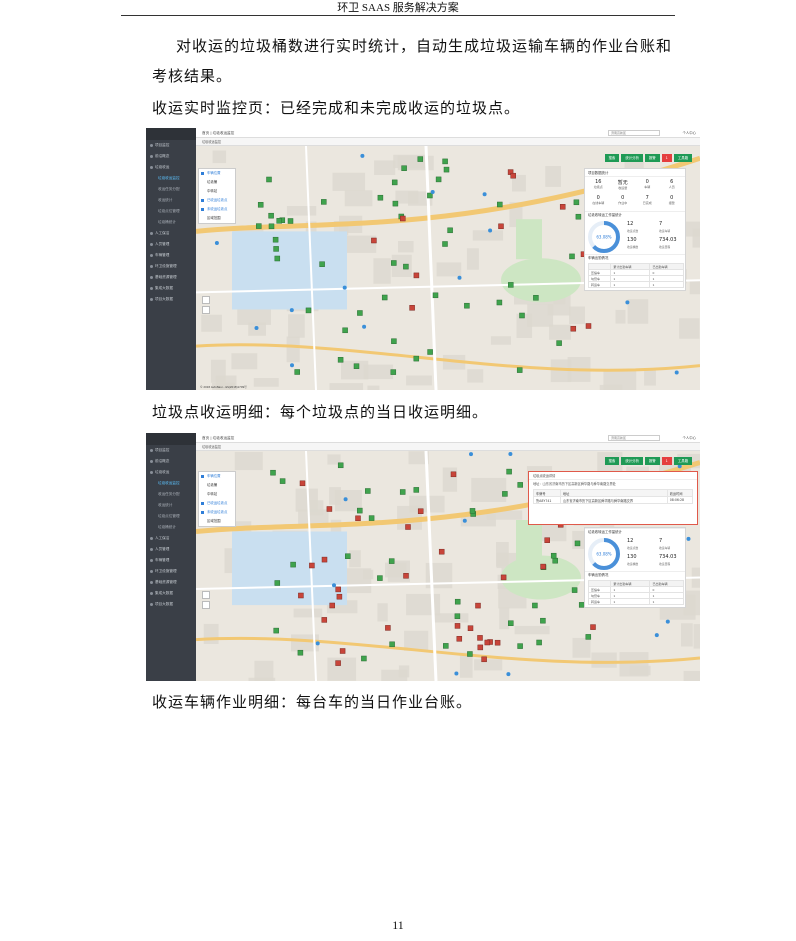 This screenshot has width=796, height=941. I want to click on legend-label: 未收运垃圾点, so click(217, 209).